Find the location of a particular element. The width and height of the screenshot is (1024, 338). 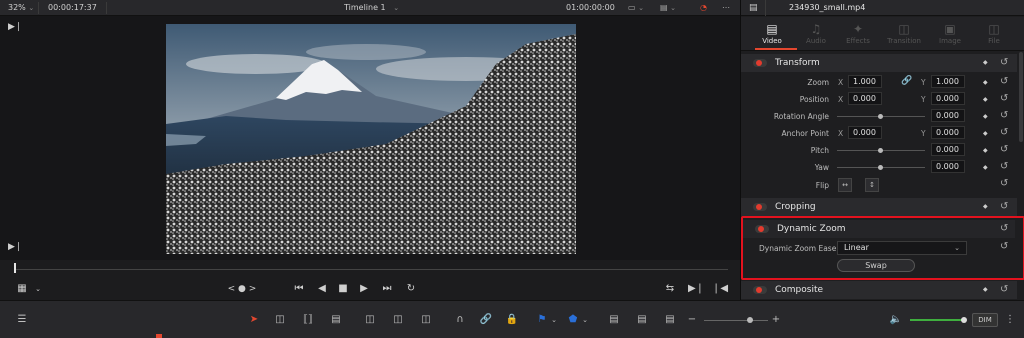

swap-button: Swap is located at coordinates (876, 265).